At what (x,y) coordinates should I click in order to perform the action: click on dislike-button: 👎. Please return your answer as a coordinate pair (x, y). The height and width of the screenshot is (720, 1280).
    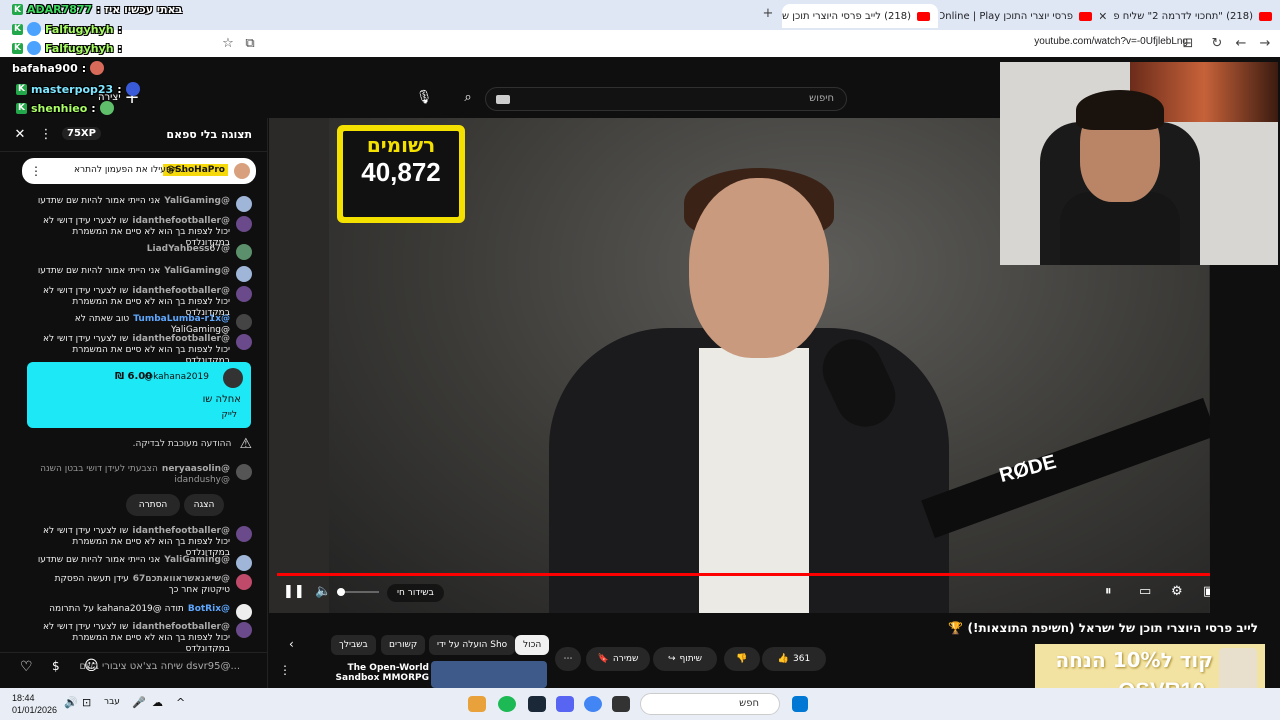
    Looking at the image, I should click on (742, 659).